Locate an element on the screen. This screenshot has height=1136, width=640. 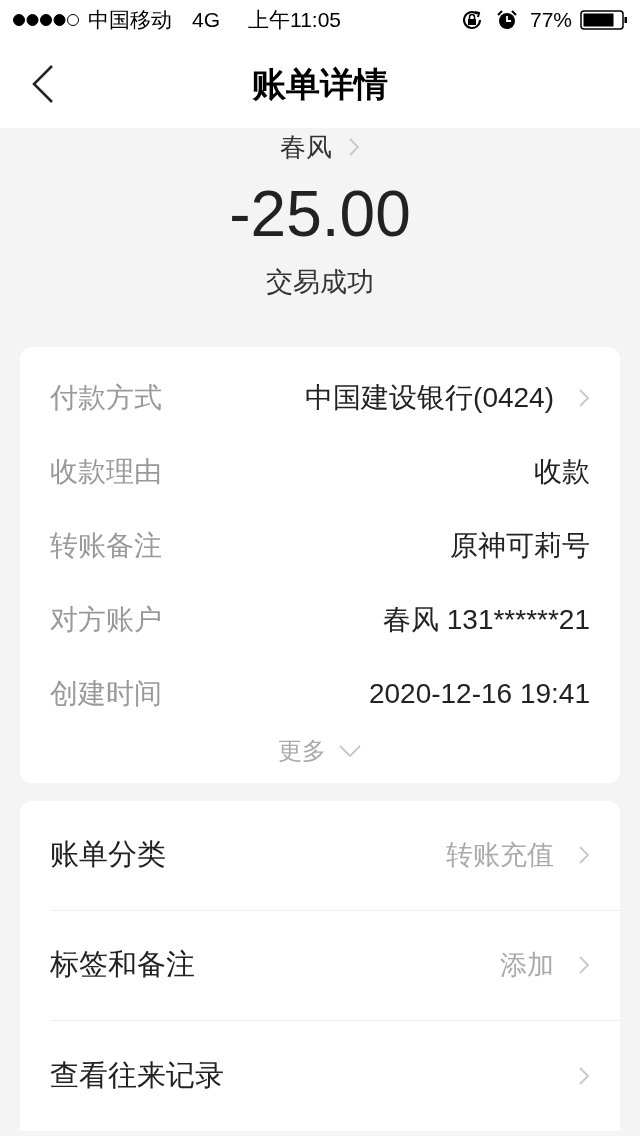
network-type: 4G is located at coordinates (206, 20).